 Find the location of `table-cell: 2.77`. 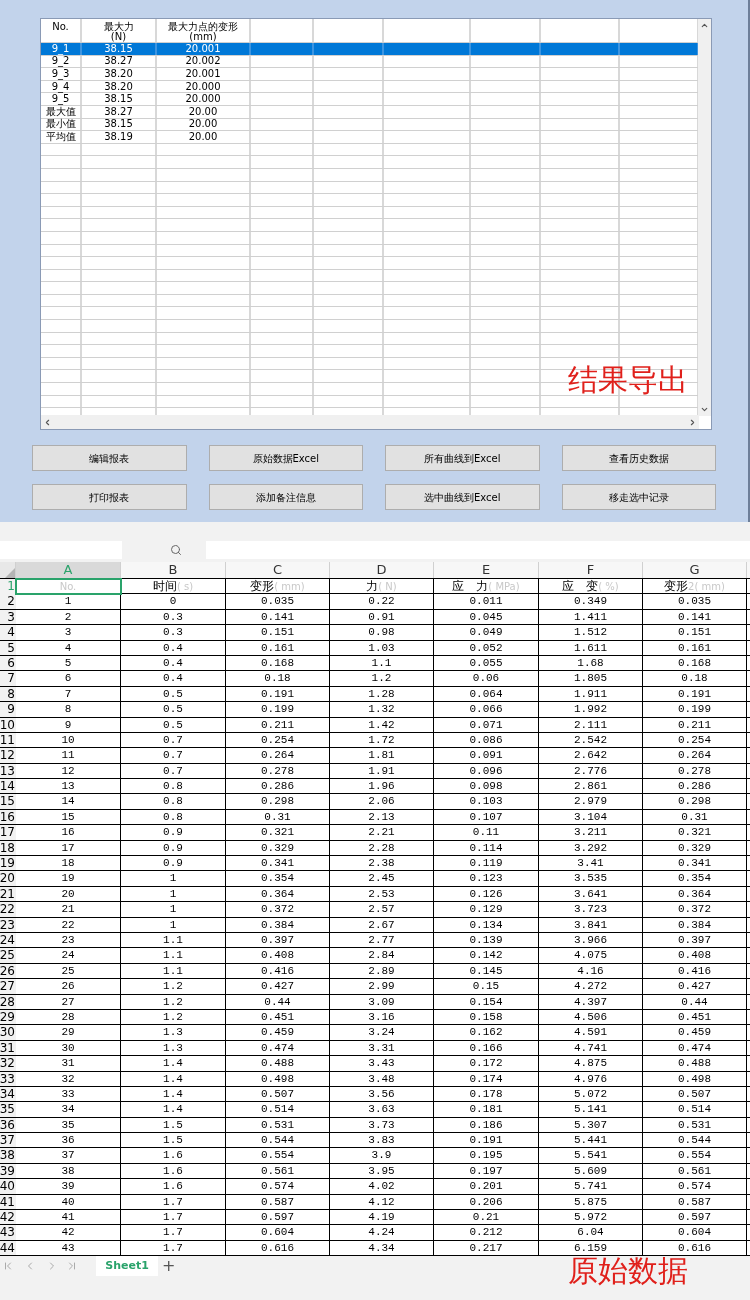

table-cell: 2.77 is located at coordinates (382, 940).